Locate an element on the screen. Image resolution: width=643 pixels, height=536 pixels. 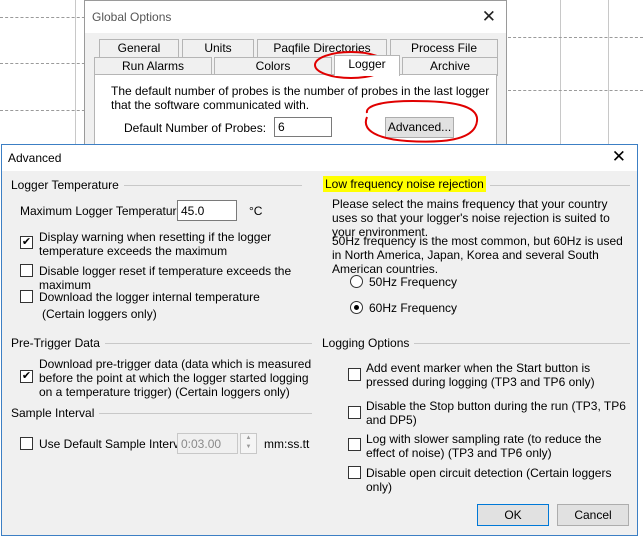
logging-options-heading: Logging Options is located at coordinates (368, 343).